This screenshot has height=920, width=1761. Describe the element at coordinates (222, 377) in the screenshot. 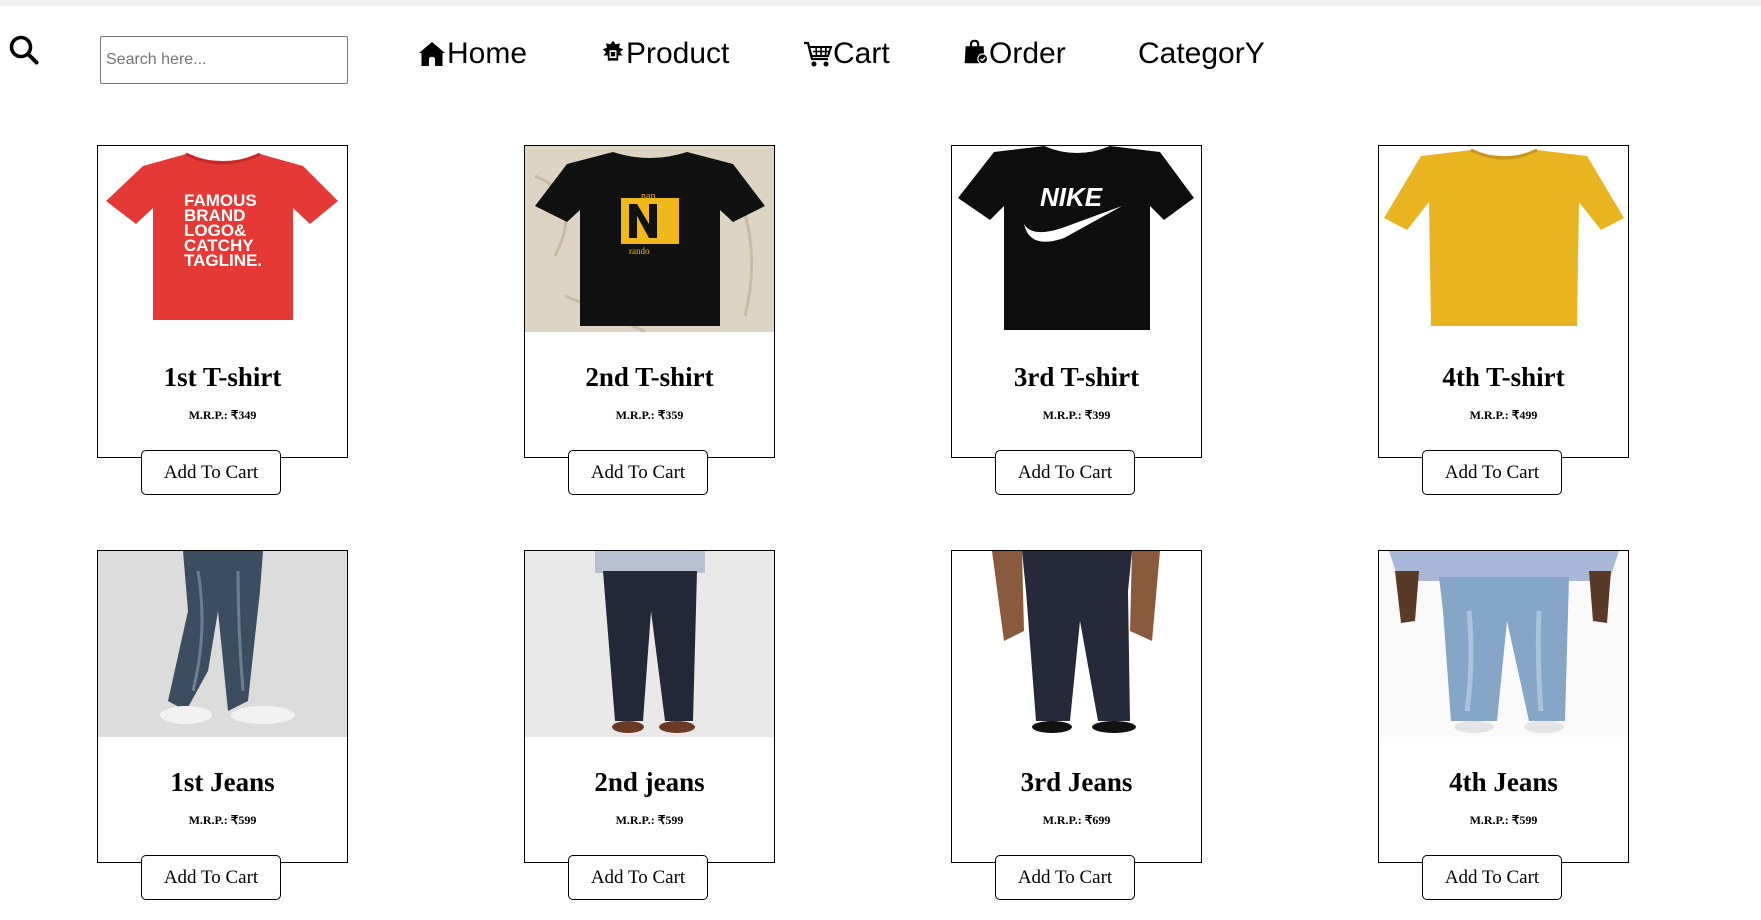

I see `product-name: 1st T-shirt` at that location.